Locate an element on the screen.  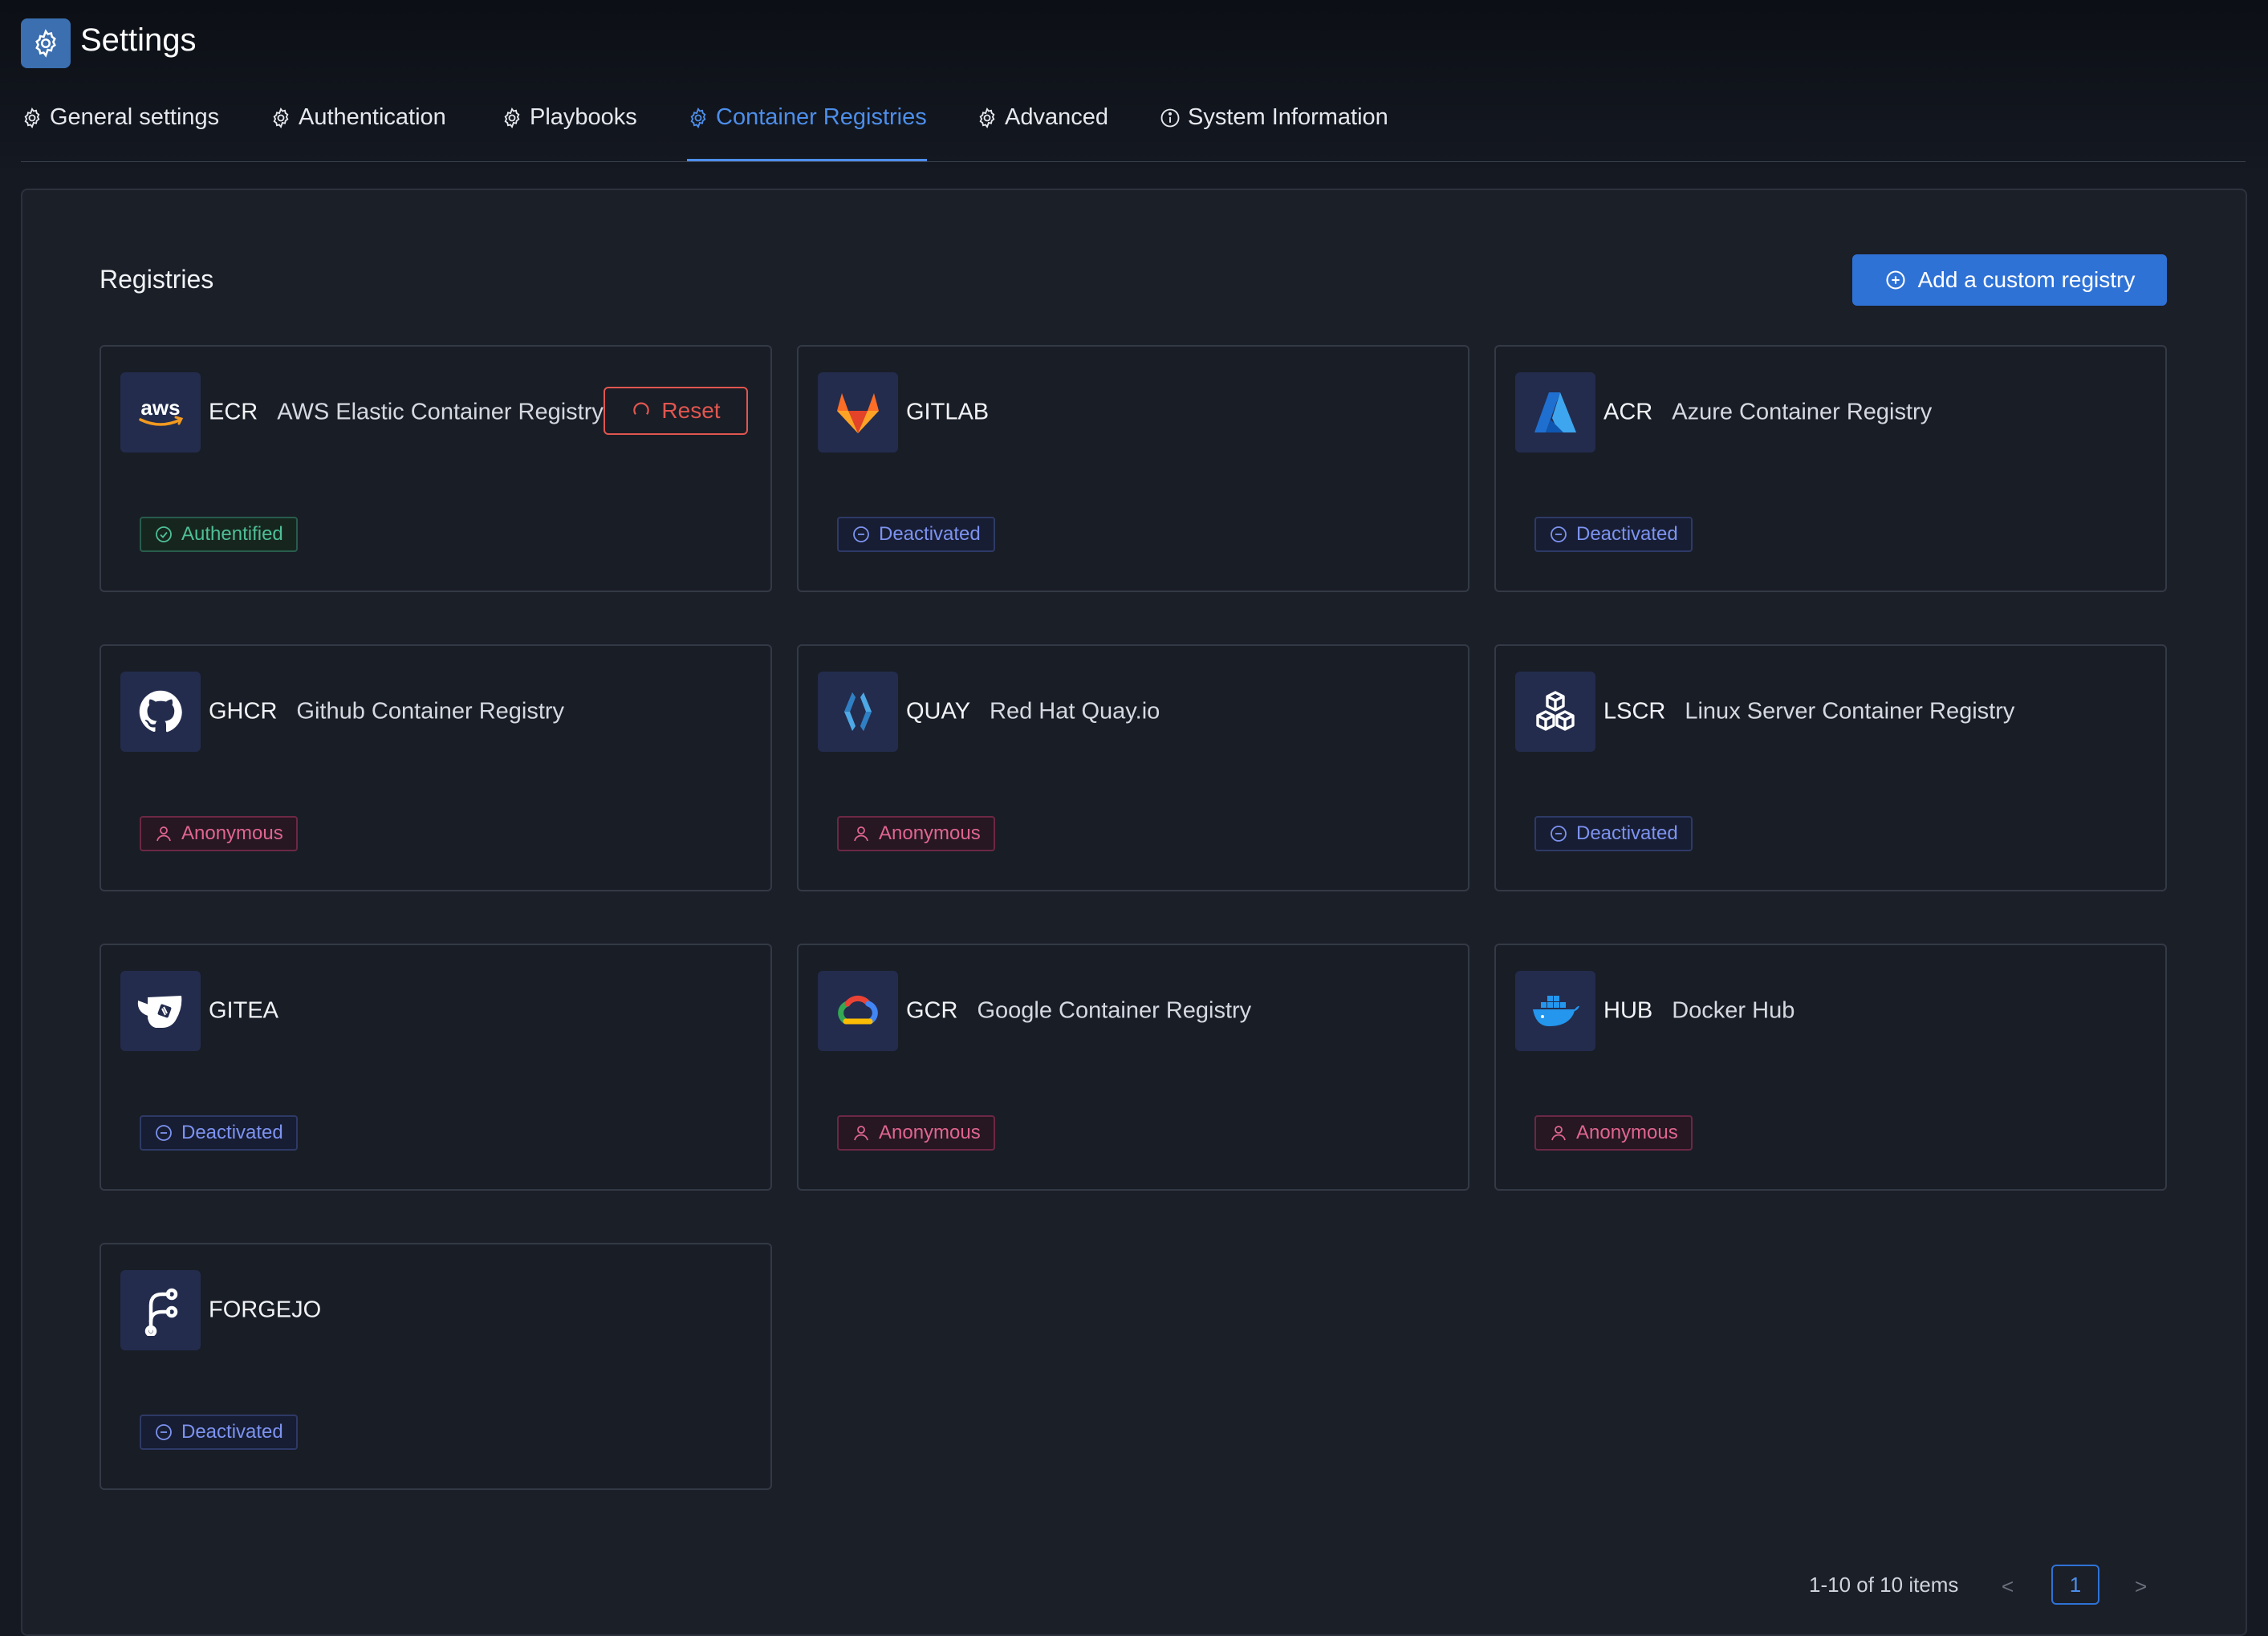
github-logo-icon is located at coordinates (160, 712).